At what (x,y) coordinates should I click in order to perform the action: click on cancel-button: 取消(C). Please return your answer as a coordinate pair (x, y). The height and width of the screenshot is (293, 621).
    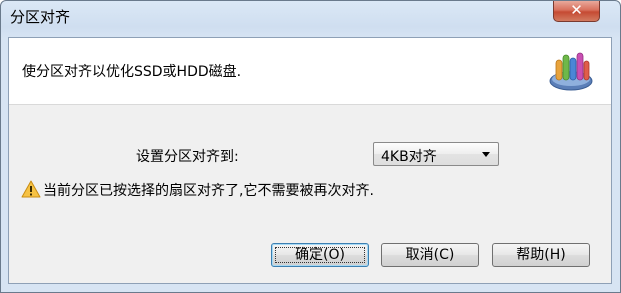
    Looking at the image, I should click on (430, 255).